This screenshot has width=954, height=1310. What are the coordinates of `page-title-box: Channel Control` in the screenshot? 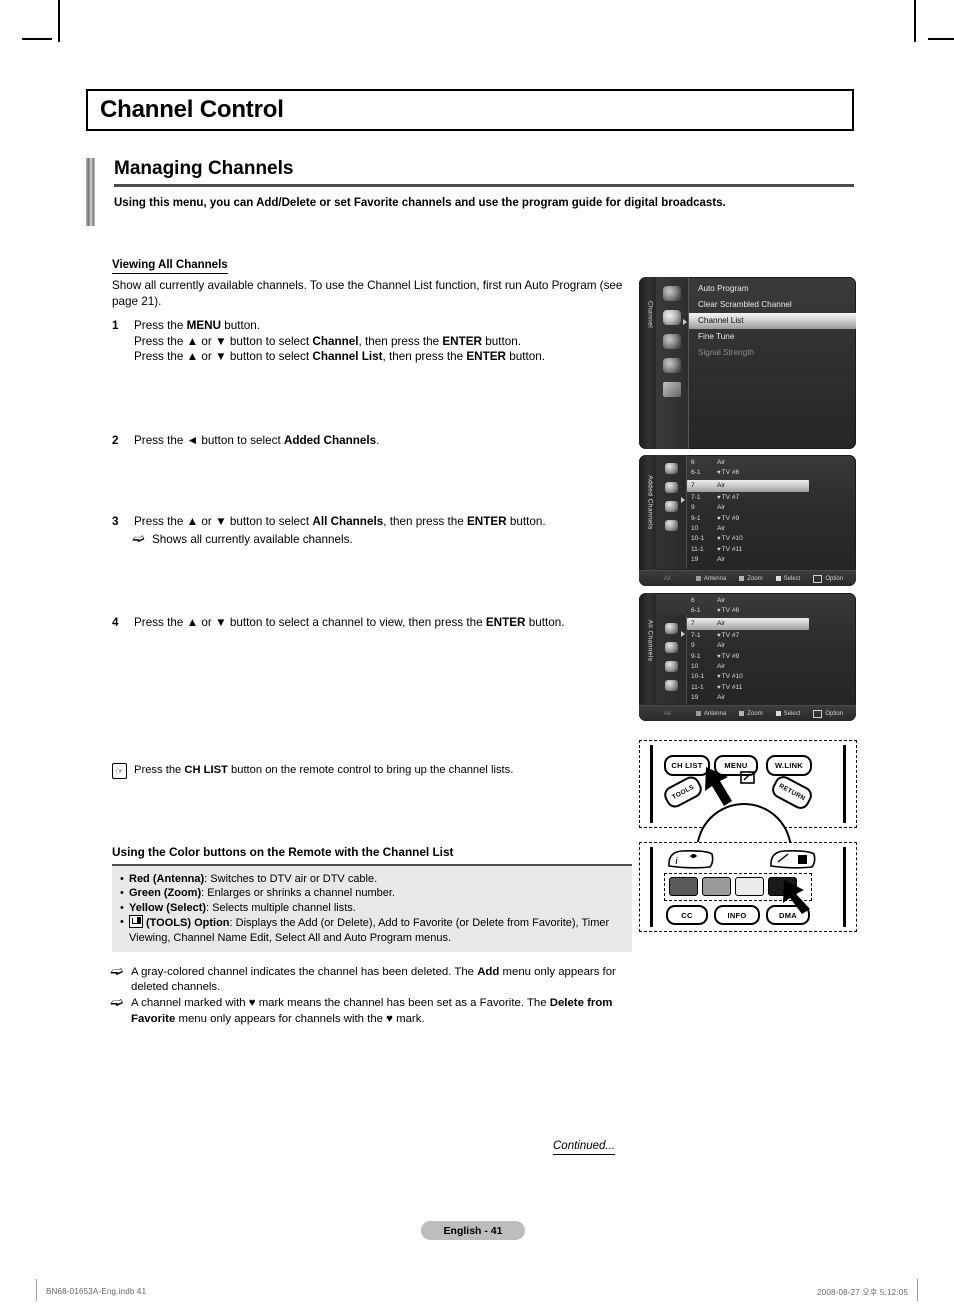 It's located at (470, 110).